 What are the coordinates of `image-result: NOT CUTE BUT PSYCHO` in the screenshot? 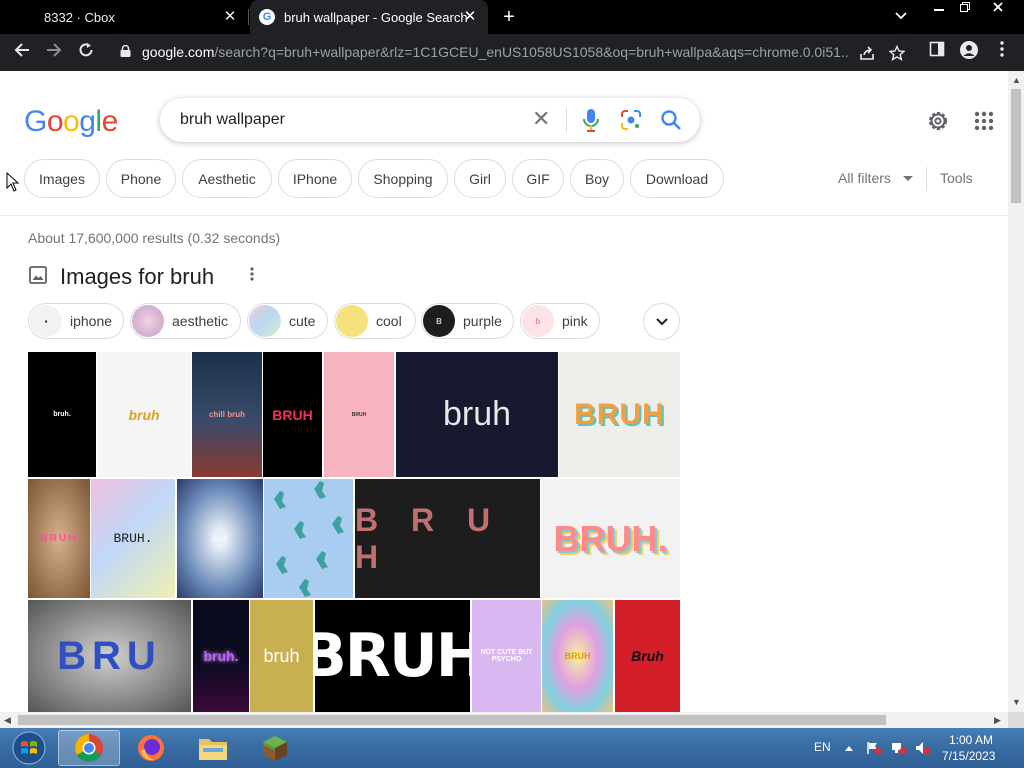 It's located at (506, 656).